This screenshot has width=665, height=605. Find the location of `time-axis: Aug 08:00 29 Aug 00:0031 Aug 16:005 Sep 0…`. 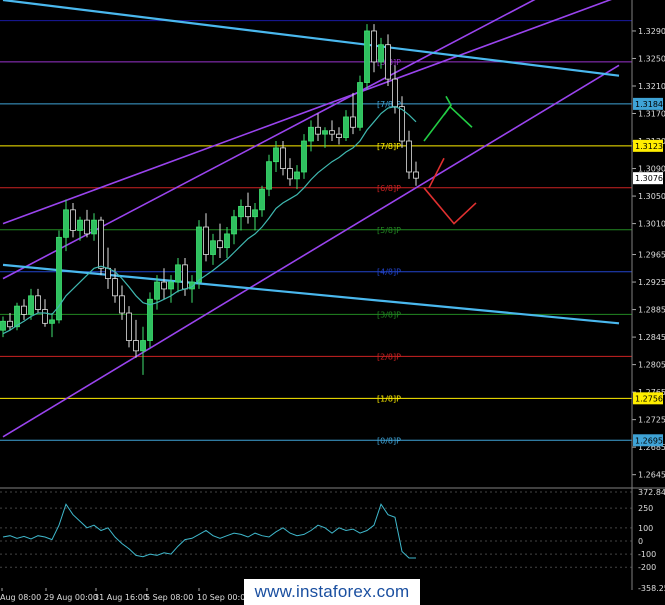

time-axis: Aug 08:00 29 Aug 00:0031 Aug 16:005 Sep 0… is located at coordinates (125, 595).